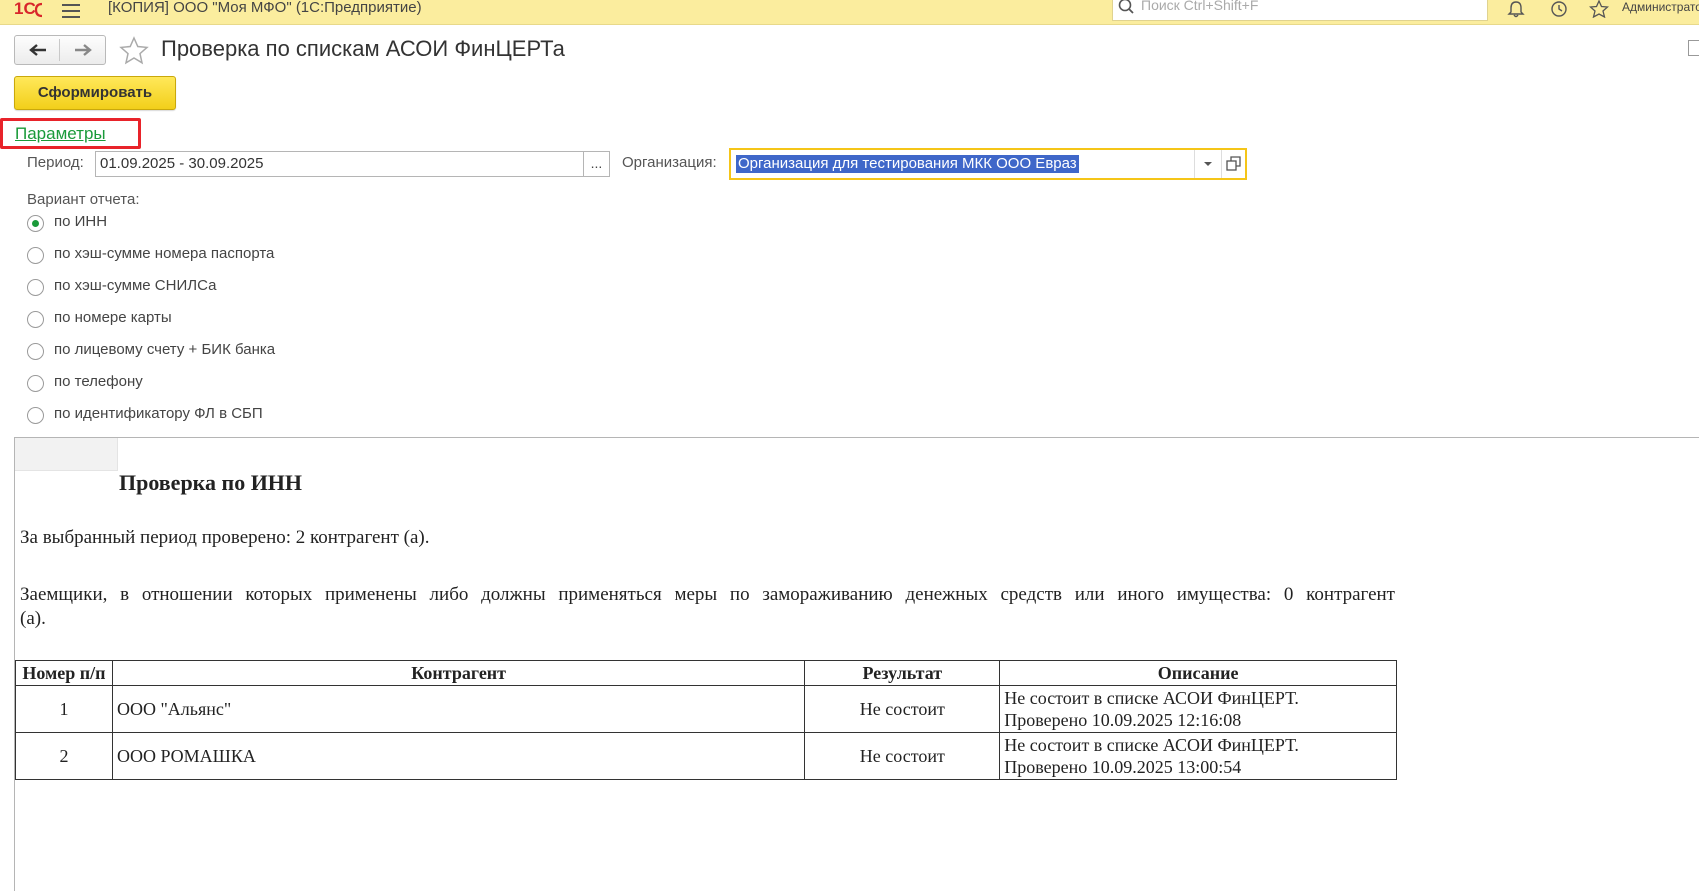 The image size is (1699, 891). What do you see at coordinates (134, 51) in the screenshot?
I see `favorite-star-icon` at bounding box center [134, 51].